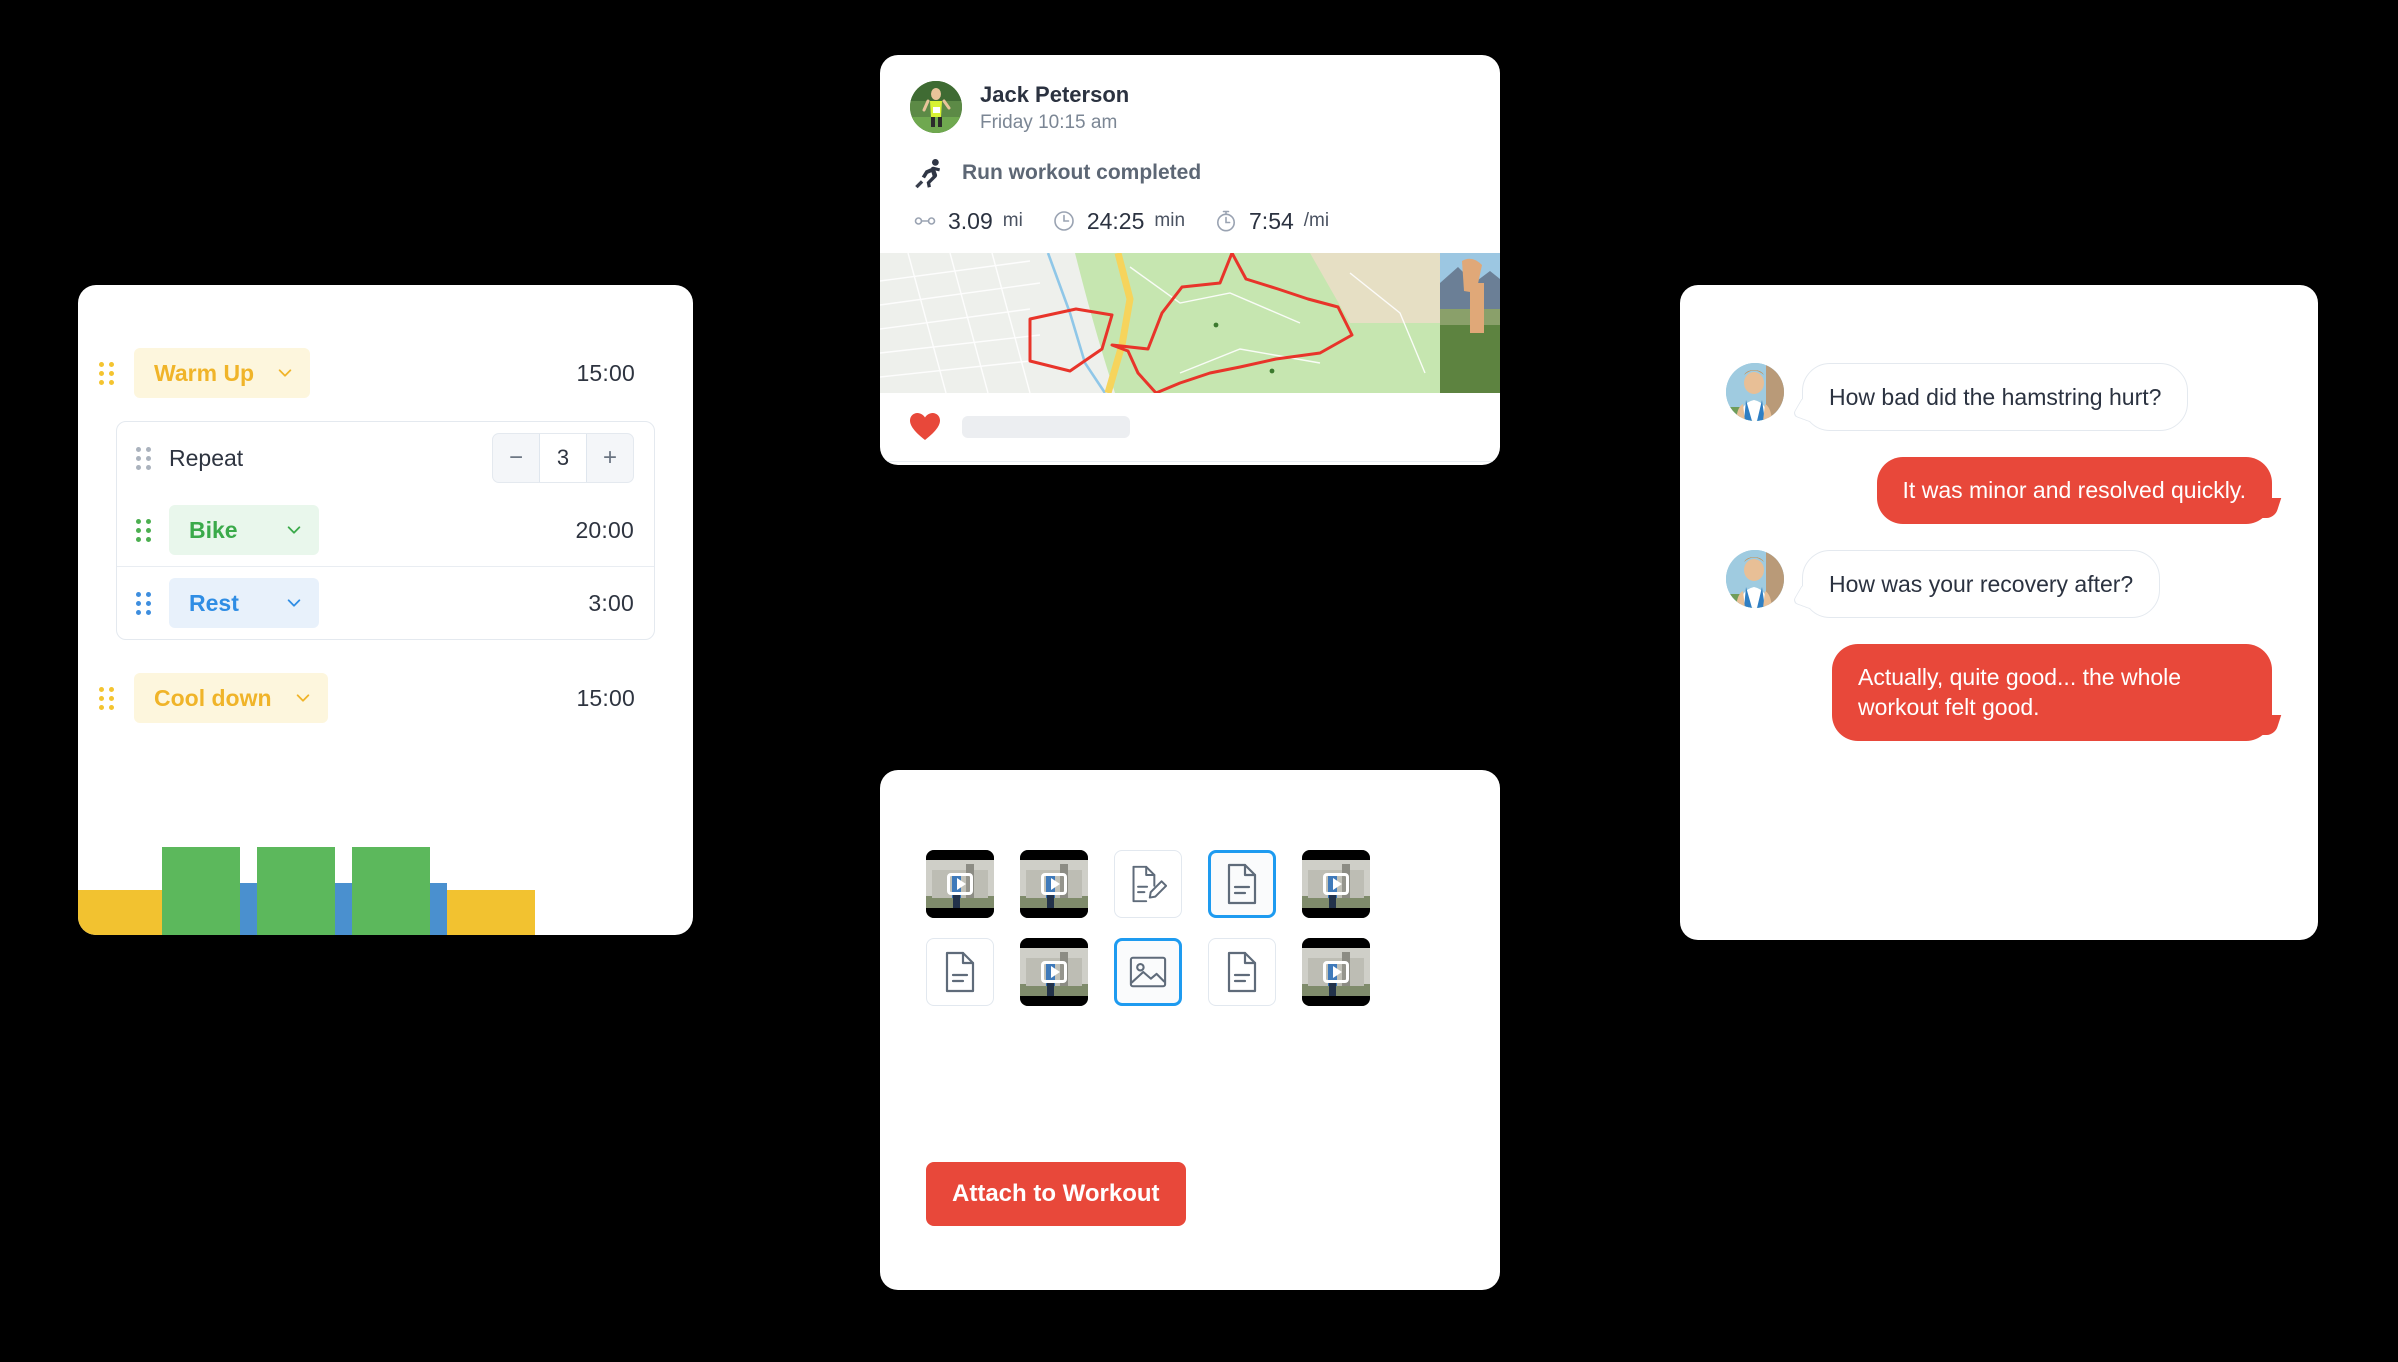 The width and height of the screenshot is (2398, 1362). What do you see at coordinates (1012, 220) in the screenshot?
I see `stat-unit: mi` at bounding box center [1012, 220].